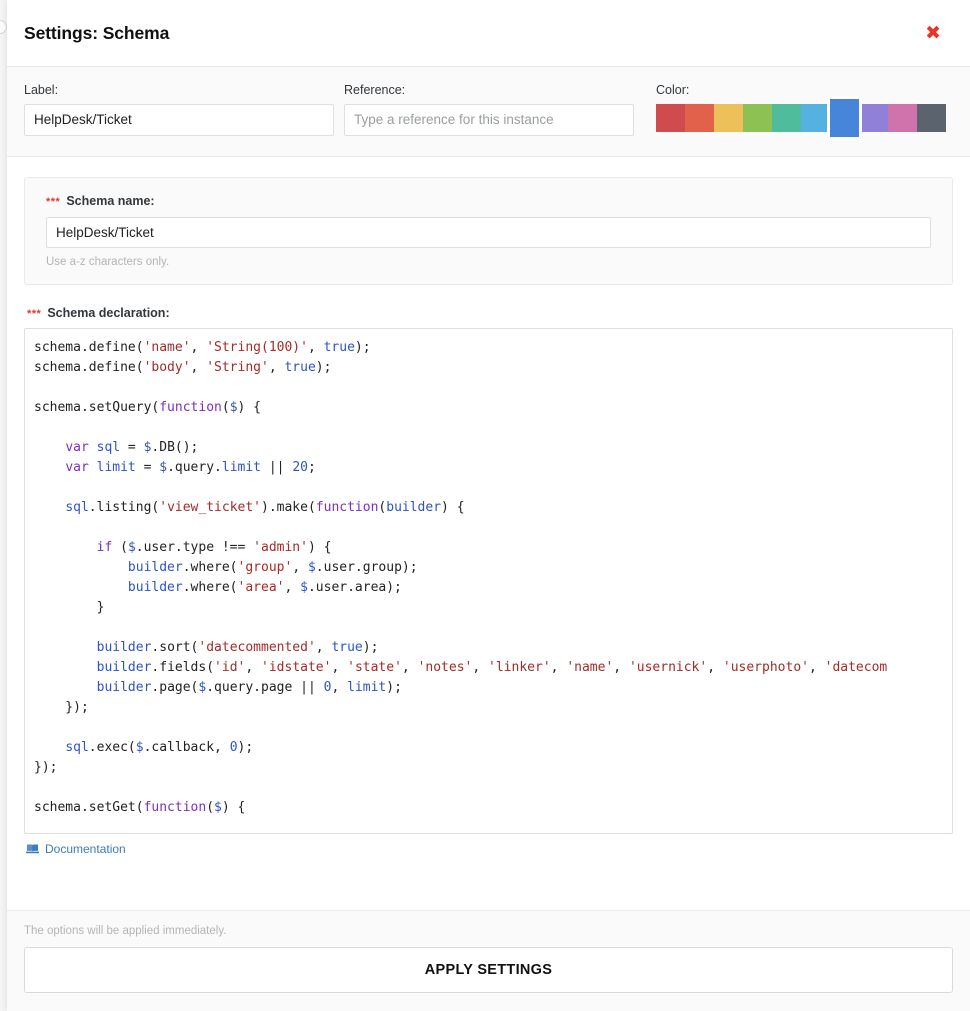 This screenshot has width=970, height=1011. I want to click on dialog-meta-bar: Label: Reference: Color:, so click(488, 112).